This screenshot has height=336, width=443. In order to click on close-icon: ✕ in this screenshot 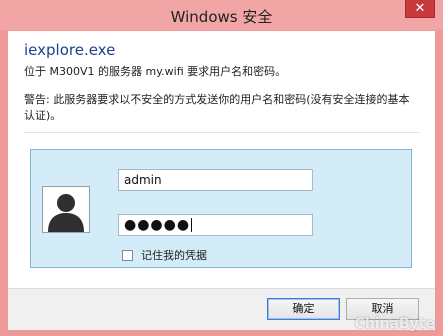, I will do `click(420, 8)`.